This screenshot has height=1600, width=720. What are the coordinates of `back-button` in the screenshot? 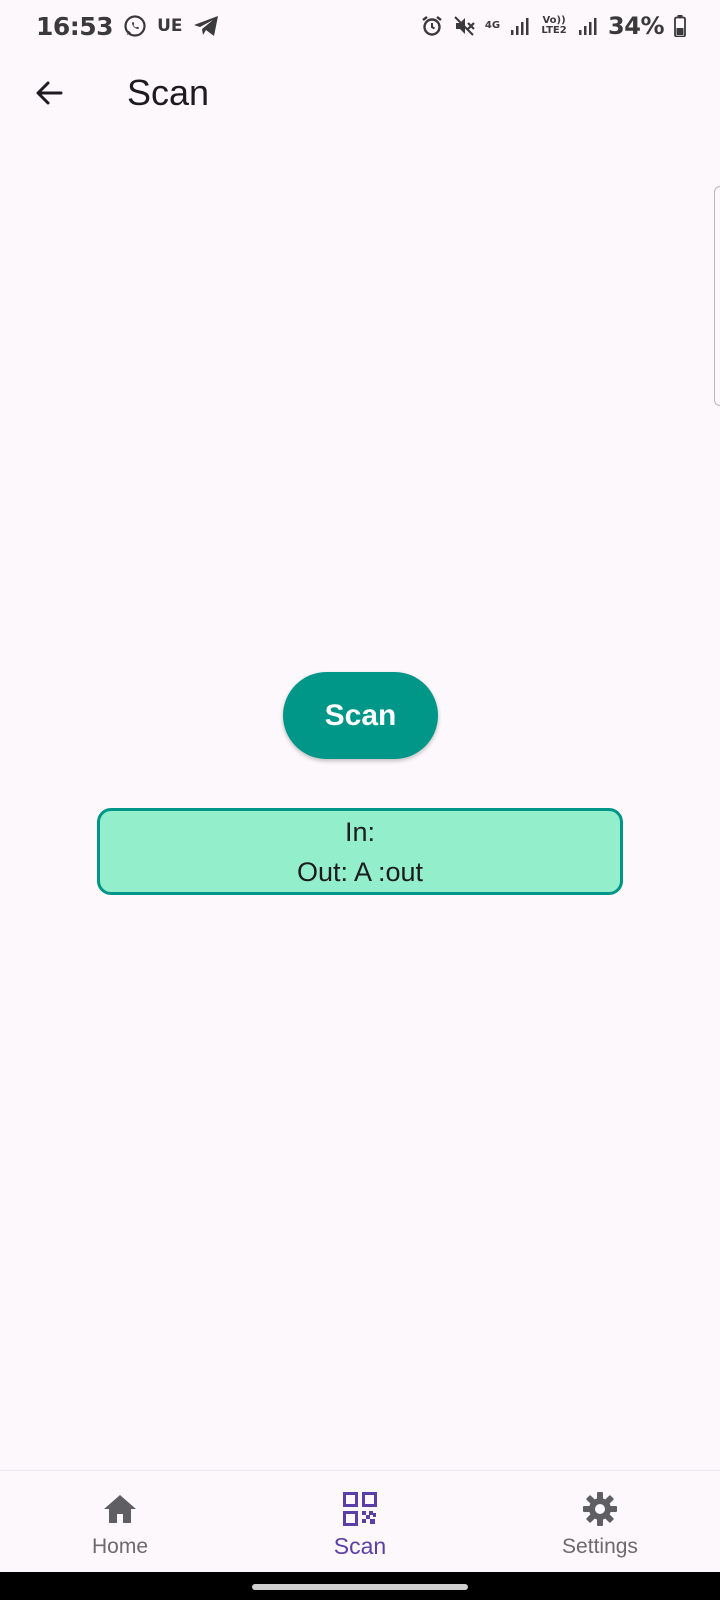 It's located at (49, 93).